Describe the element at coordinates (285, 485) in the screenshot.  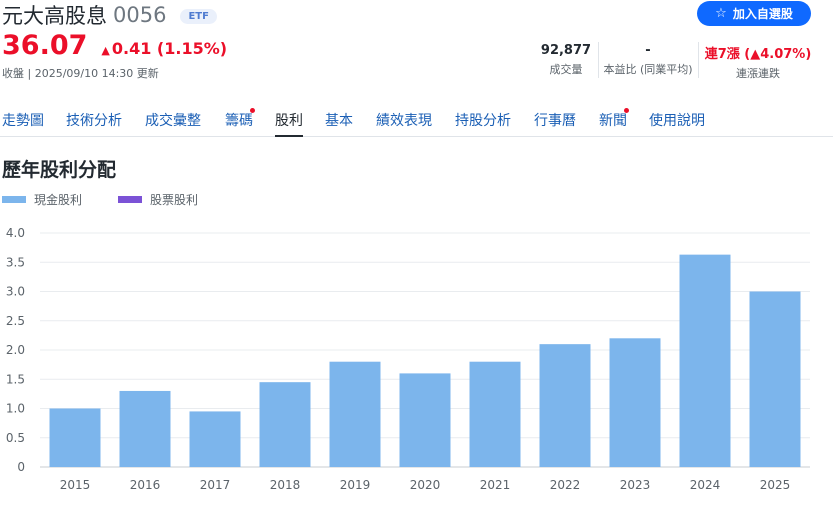
I see `x-tick-label: 2018` at that location.